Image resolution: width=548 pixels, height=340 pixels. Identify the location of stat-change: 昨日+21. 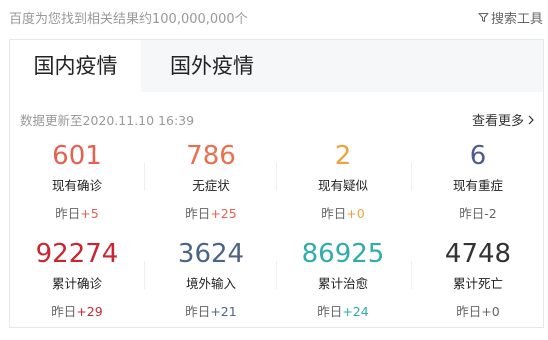
(211, 310).